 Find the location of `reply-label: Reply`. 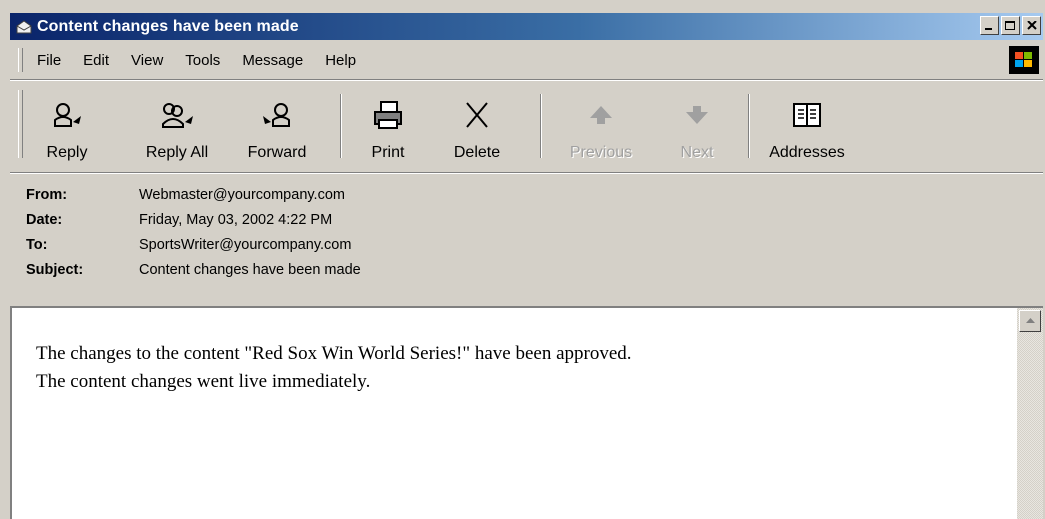

reply-label: Reply is located at coordinates (67, 152).